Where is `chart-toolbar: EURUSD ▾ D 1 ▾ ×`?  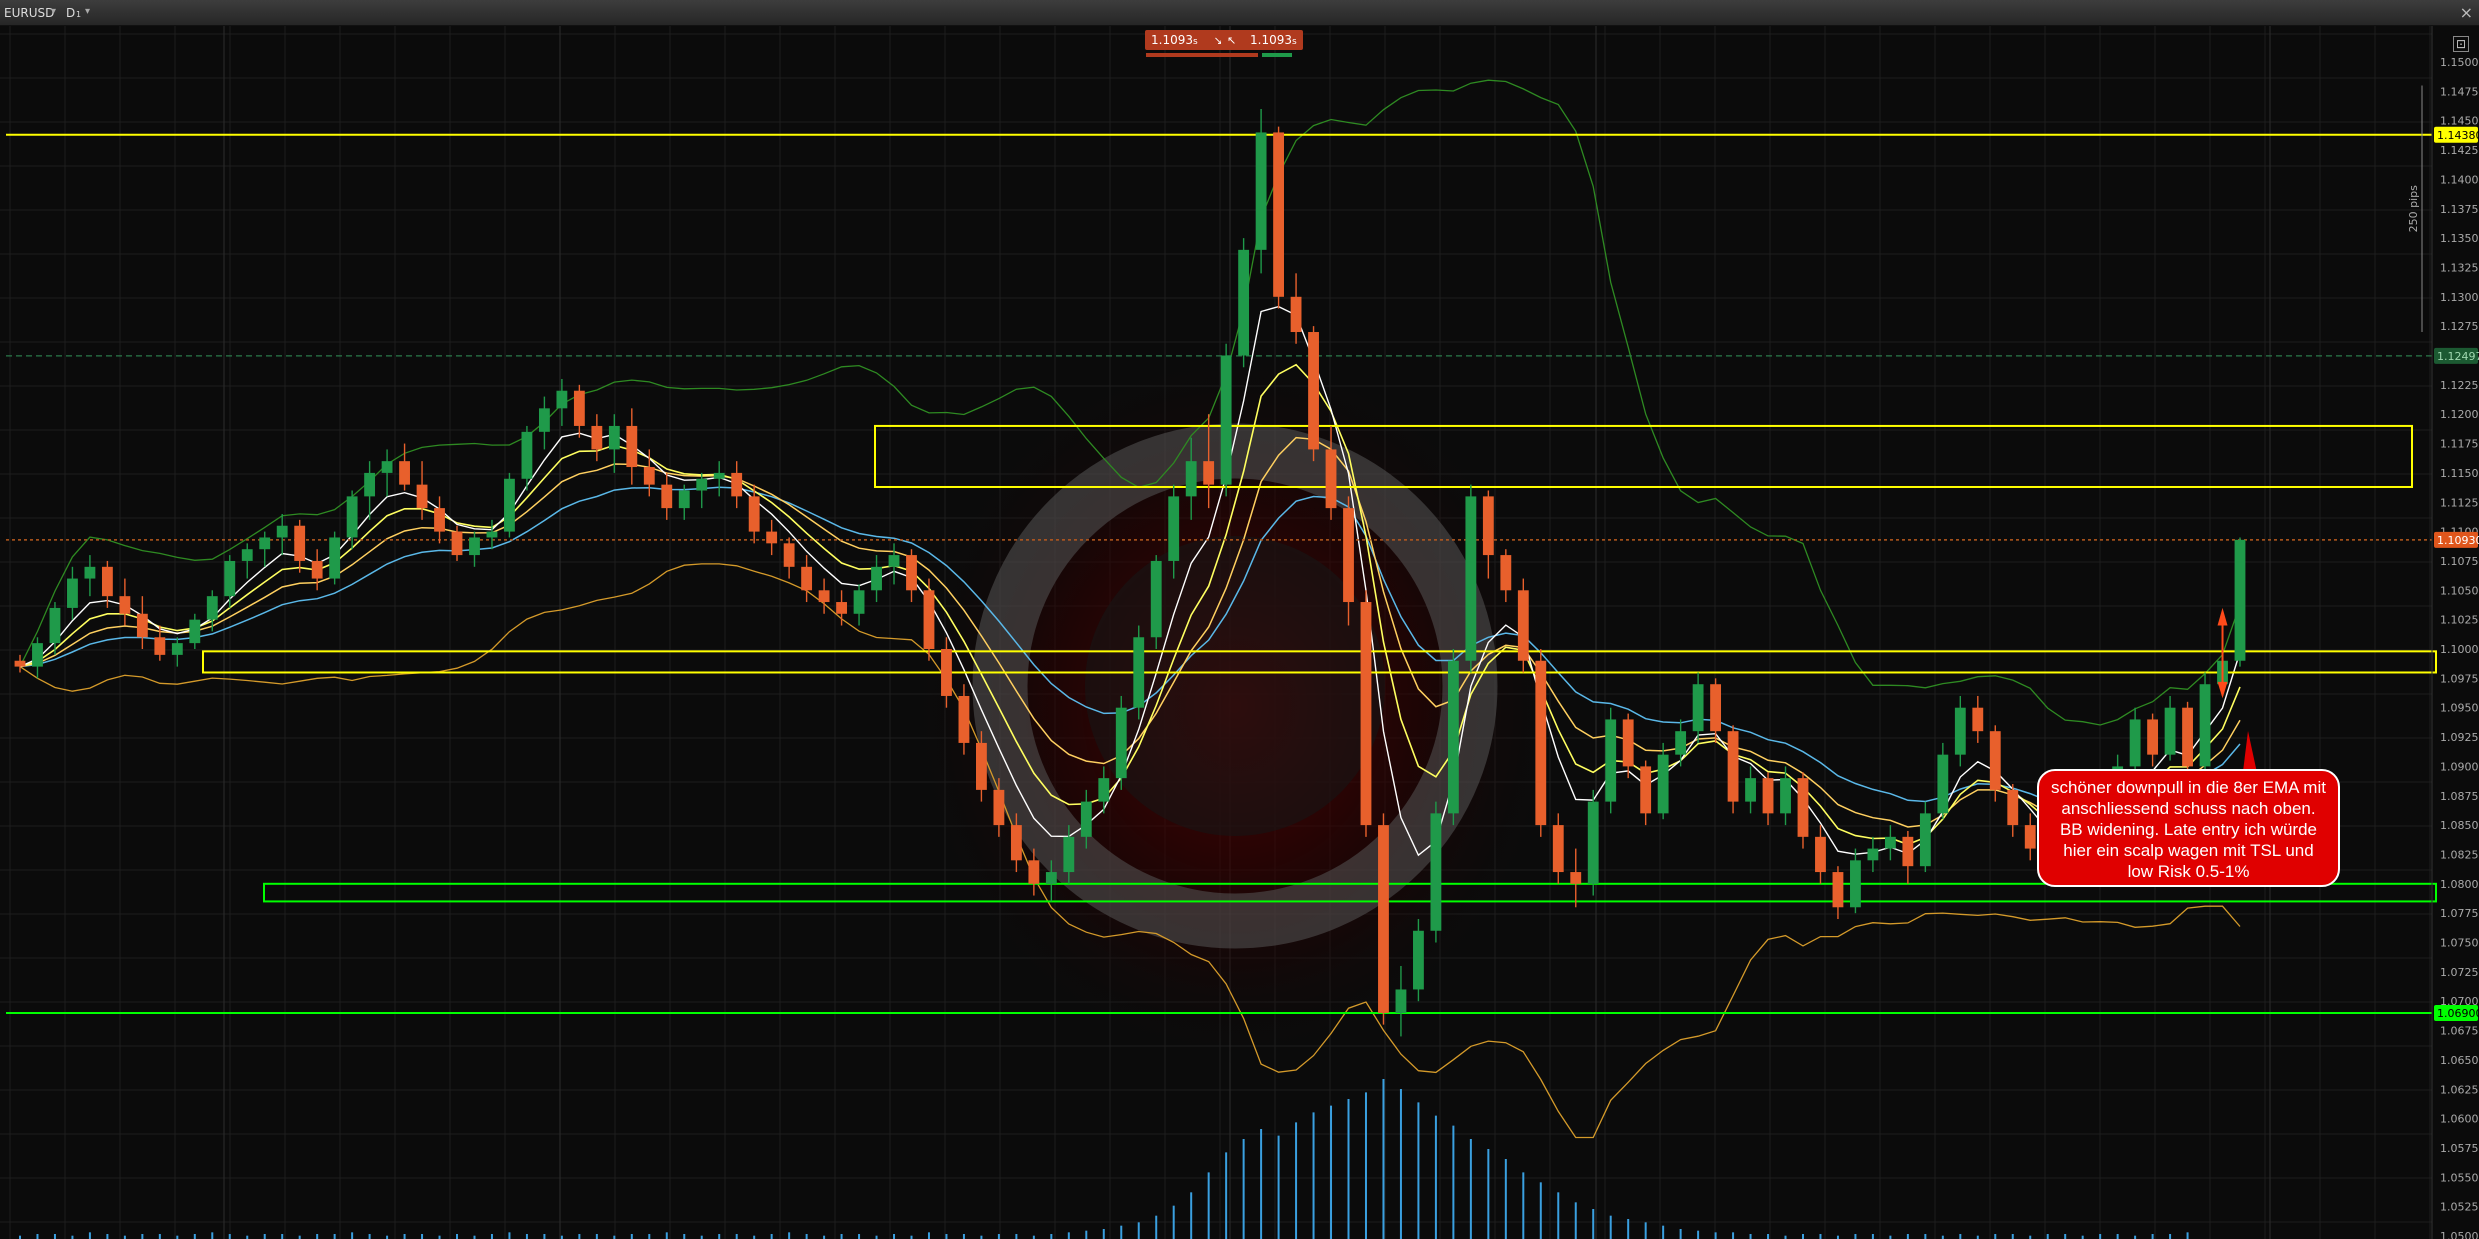
chart-toolbar: EURUSD ▾ D 1 ▾ × is located at coordinates (1239, 13).